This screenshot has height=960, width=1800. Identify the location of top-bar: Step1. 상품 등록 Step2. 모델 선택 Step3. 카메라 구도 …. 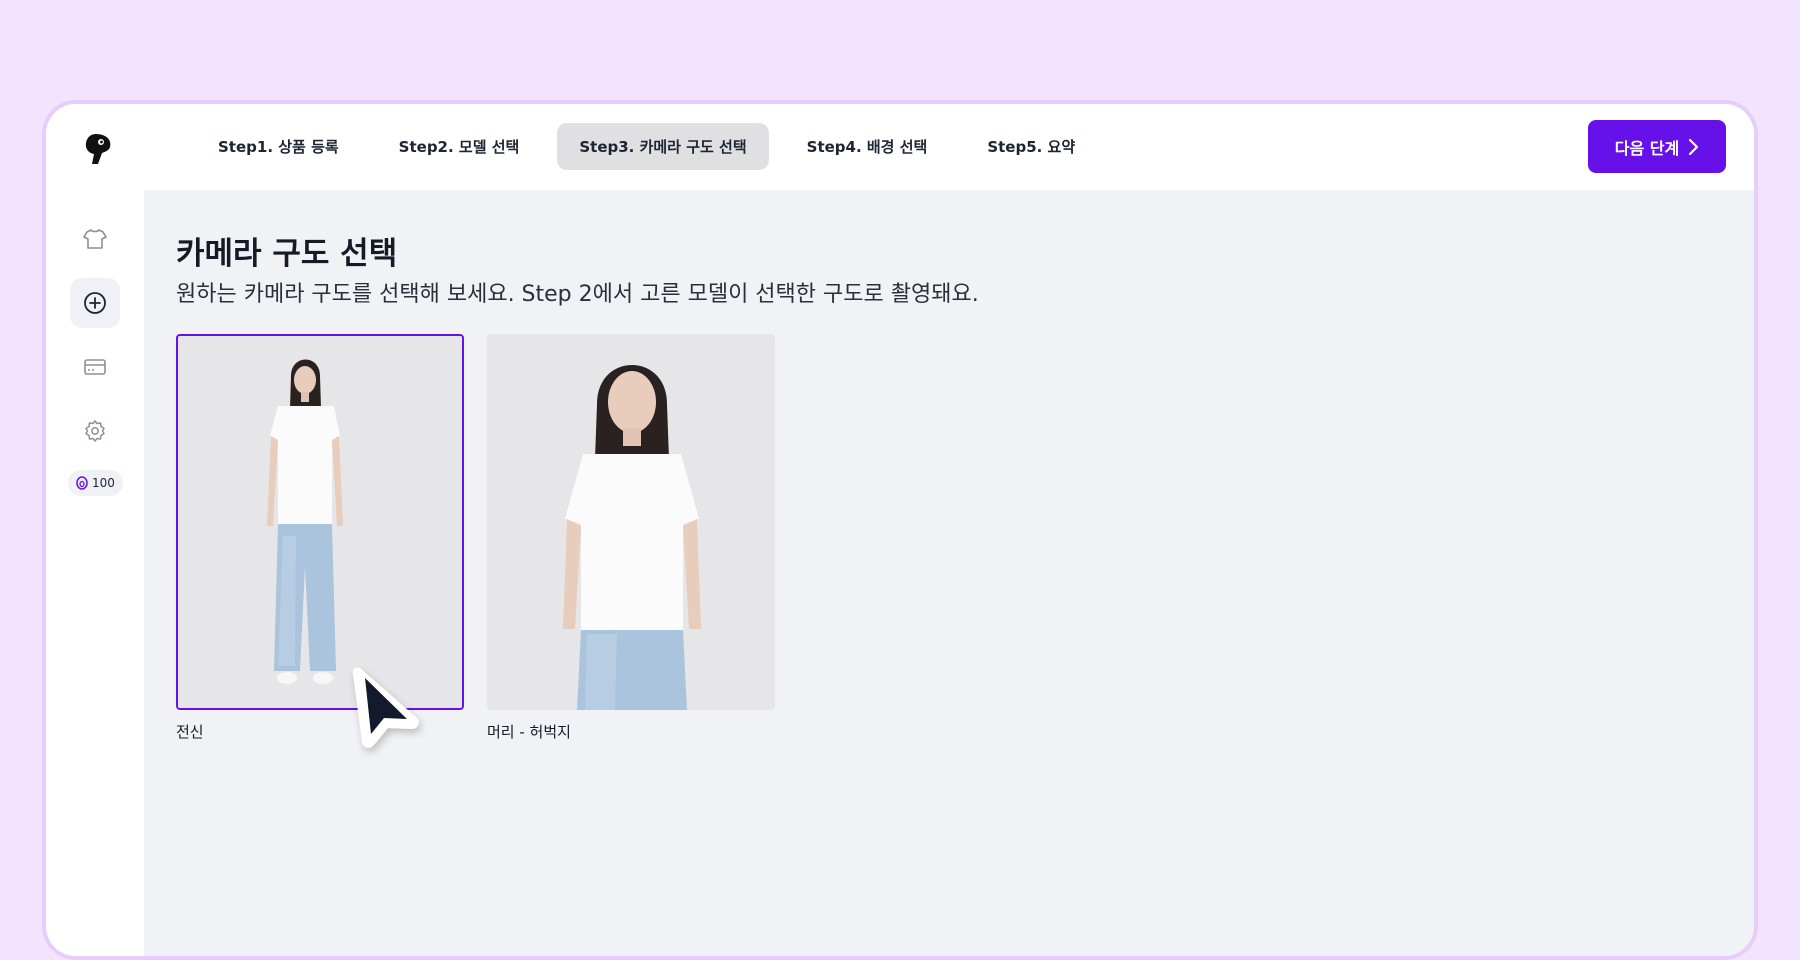
(900, 147).